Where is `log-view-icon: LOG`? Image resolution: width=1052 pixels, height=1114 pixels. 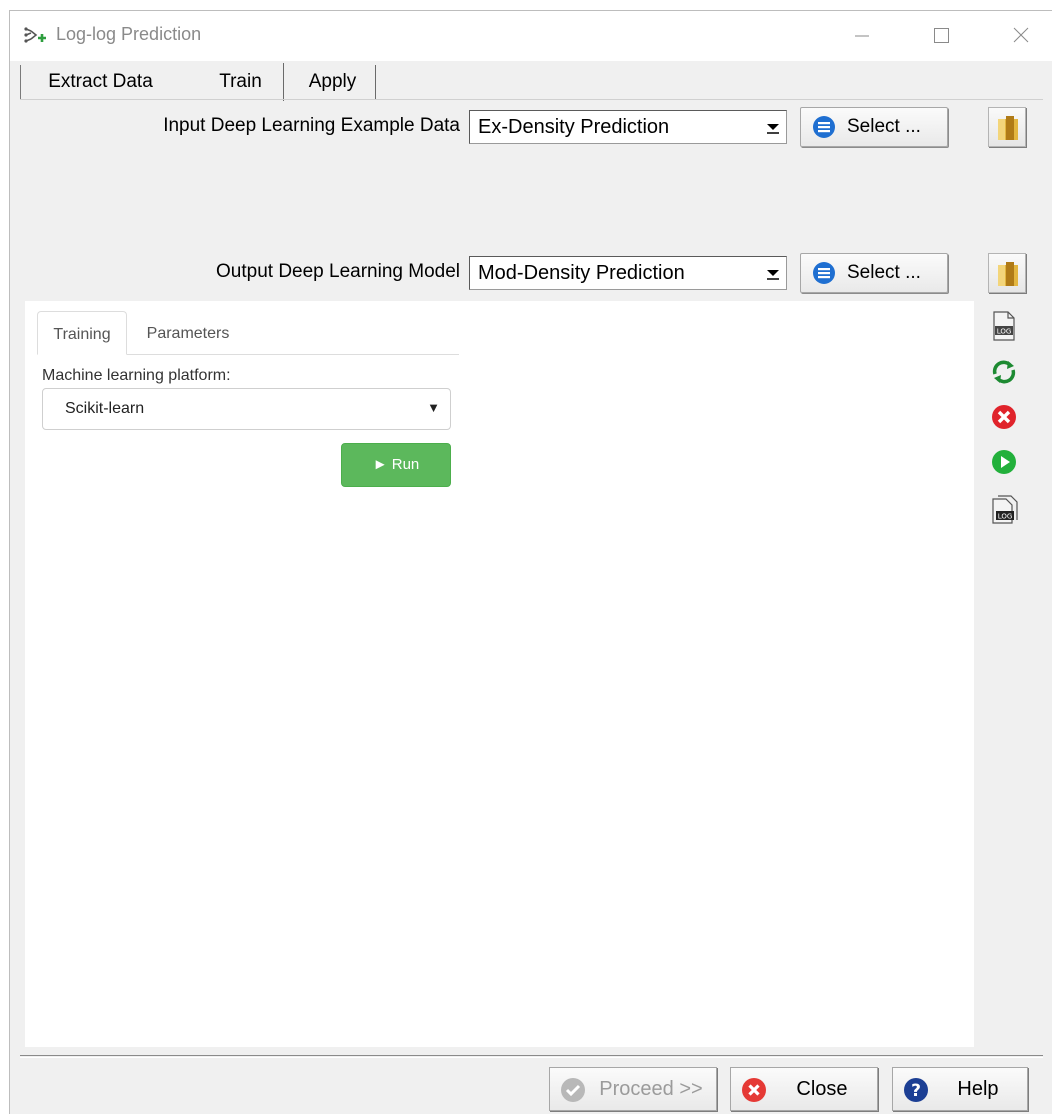
log-view-icon: LOG is located at coordinates (1005, 509).